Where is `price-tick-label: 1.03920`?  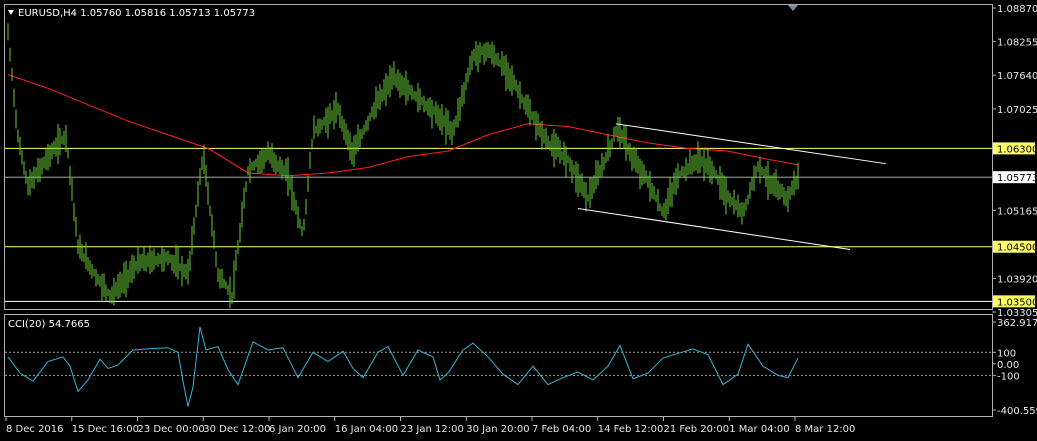 price-tick-label: 1.03920 is located at coordinates (1017, 279).